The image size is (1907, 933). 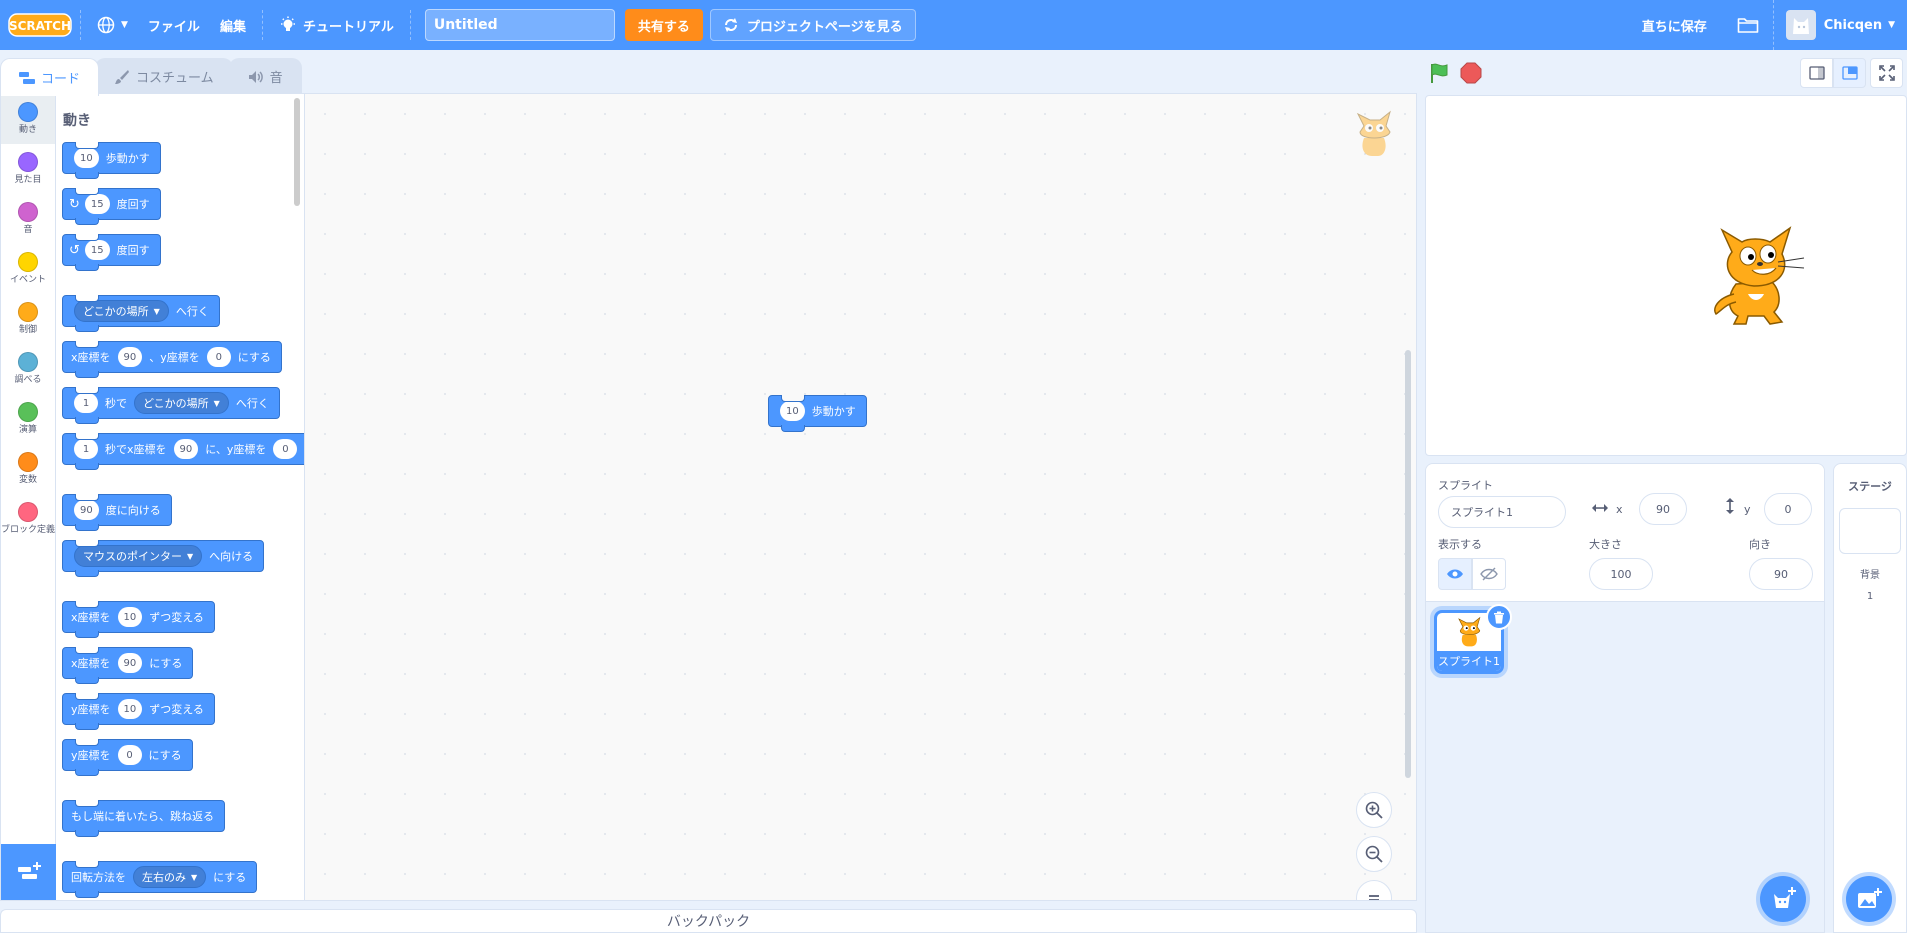 I want to click on file-menu: ファイル, so click(x=174, y=25).